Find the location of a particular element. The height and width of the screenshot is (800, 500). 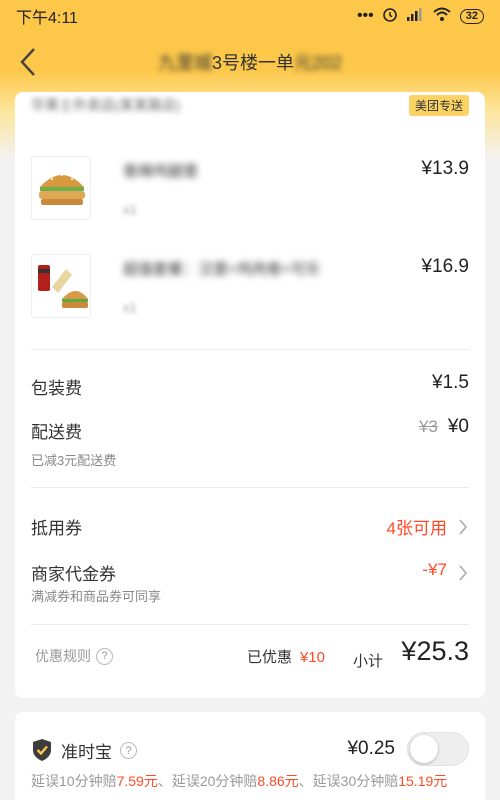

delivery-fee: ¥3 ¥0 is located at coordinates (444, 427).